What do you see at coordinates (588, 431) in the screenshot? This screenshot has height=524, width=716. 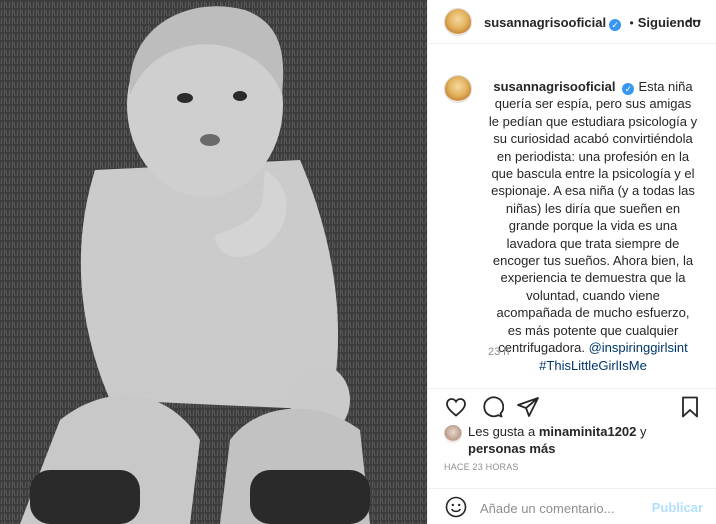 I see `liker-username: minaminita1202` at bounding box center [588, 431].